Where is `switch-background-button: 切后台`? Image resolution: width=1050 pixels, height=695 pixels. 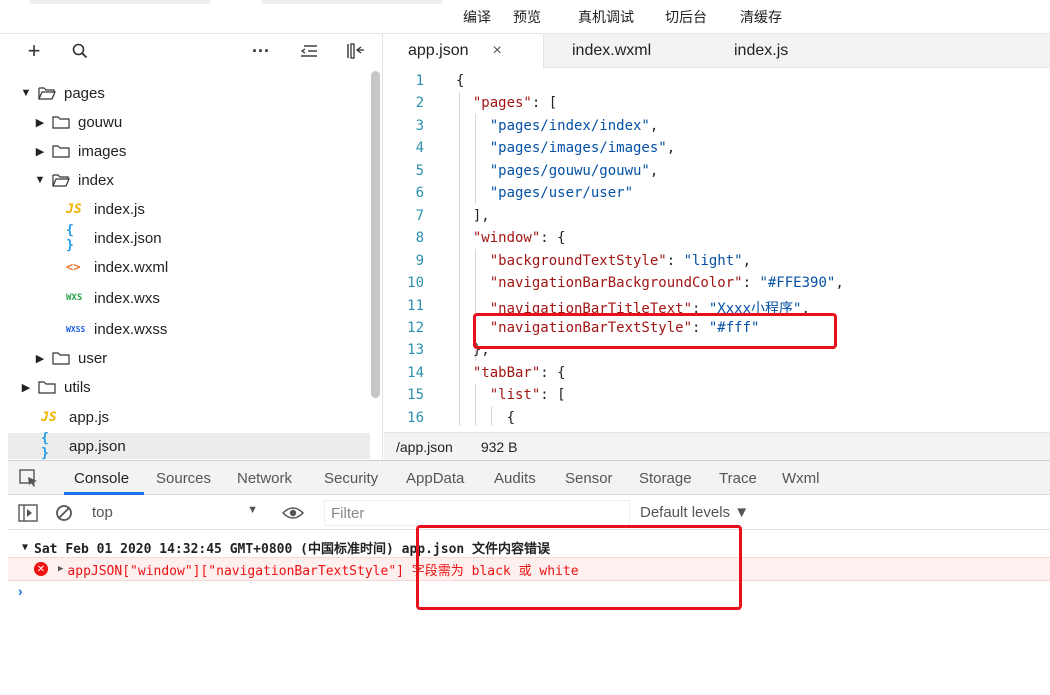
switch-background-button: 切后台 is located at coordinates (686, 17).